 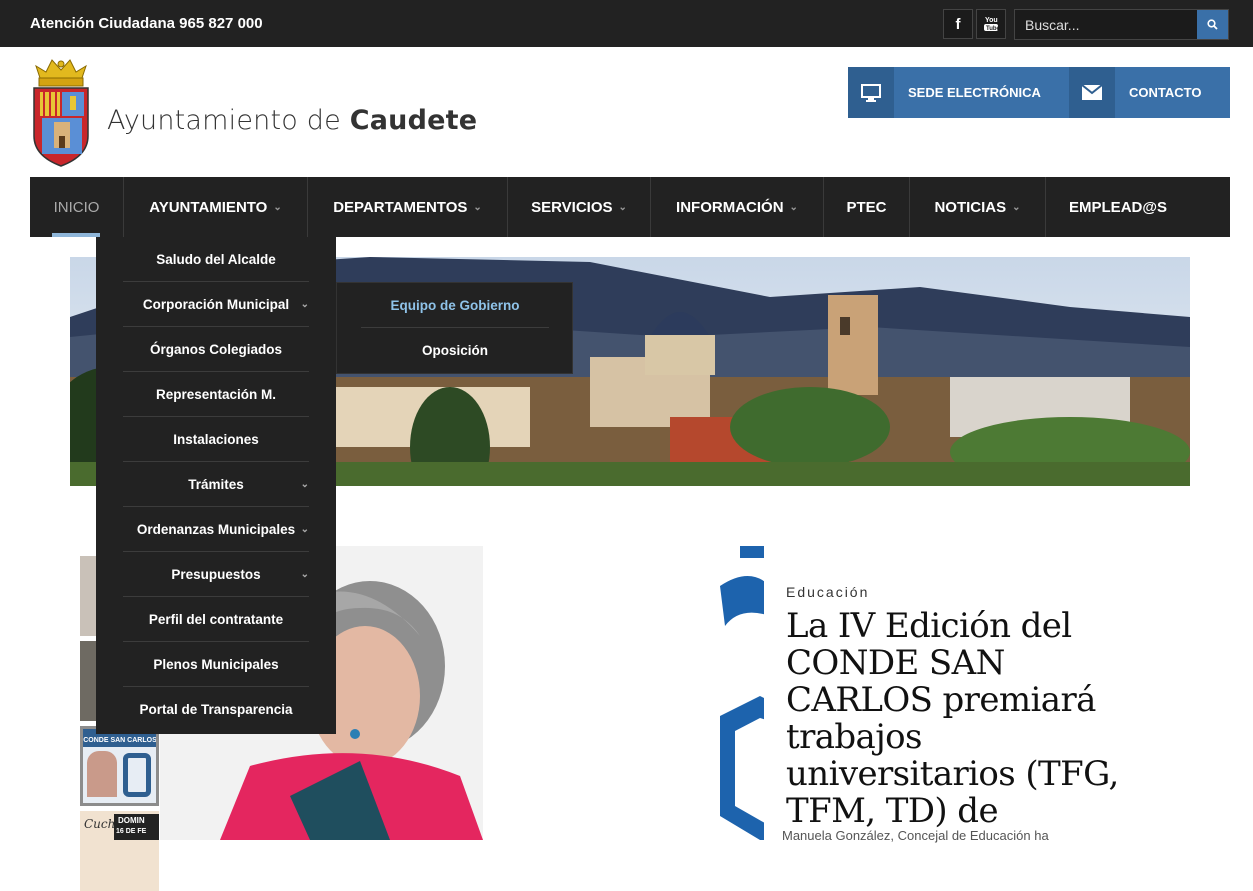 I want to click on nav-item-ayuntamiento: AYUNTAMIENTO ⌄, so click(x=216, y=207).